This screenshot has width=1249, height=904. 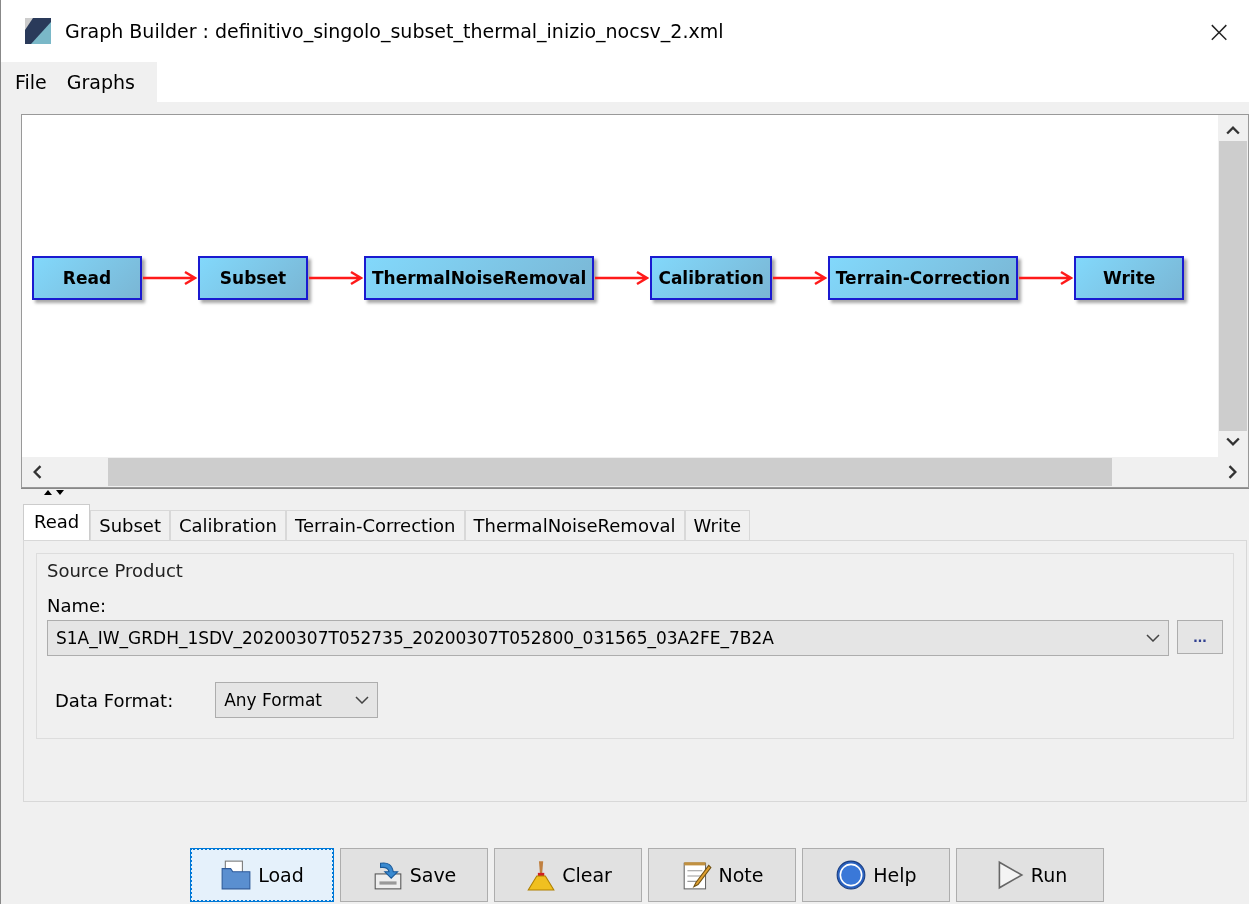 What do you see at coordinates (1129, 278) in the screenshot?
I see `graph-node: Write` at bounding box center [1129, 278].